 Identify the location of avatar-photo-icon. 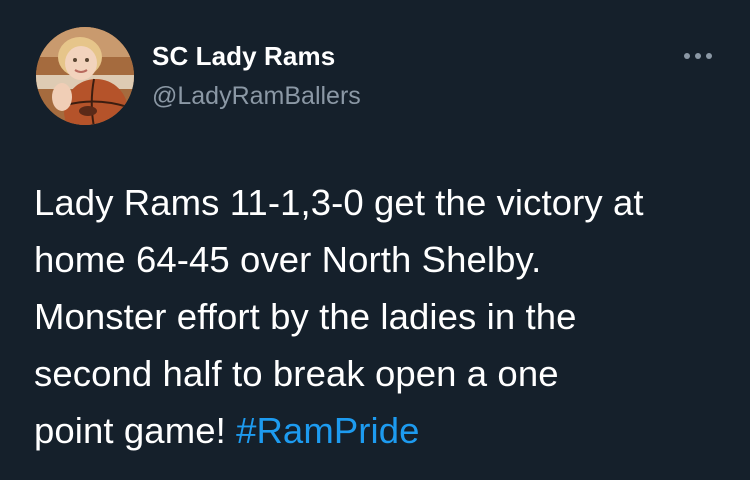
(85, 76).